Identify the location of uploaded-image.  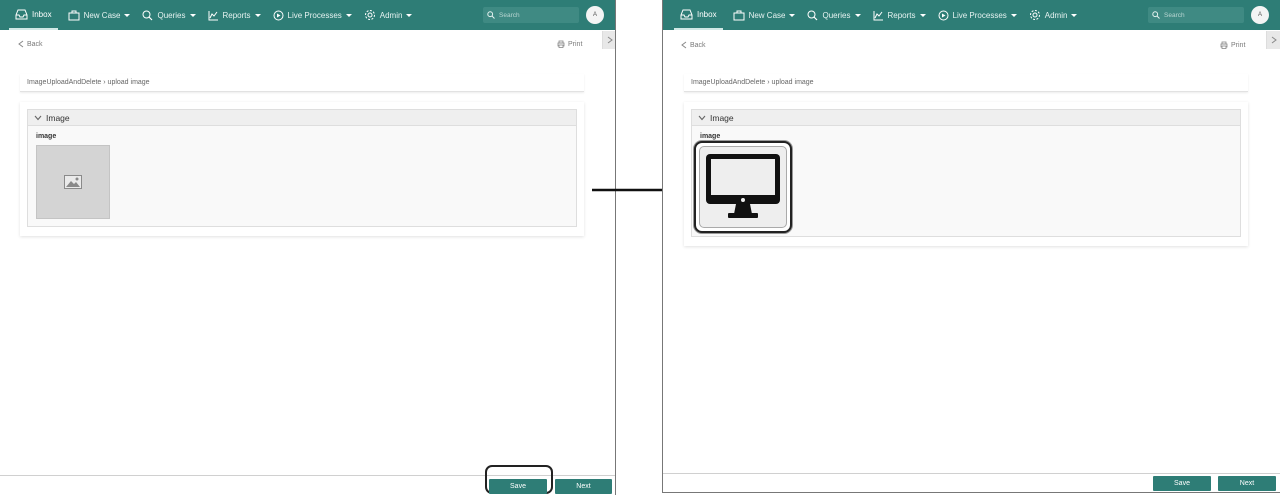
(743, 187).